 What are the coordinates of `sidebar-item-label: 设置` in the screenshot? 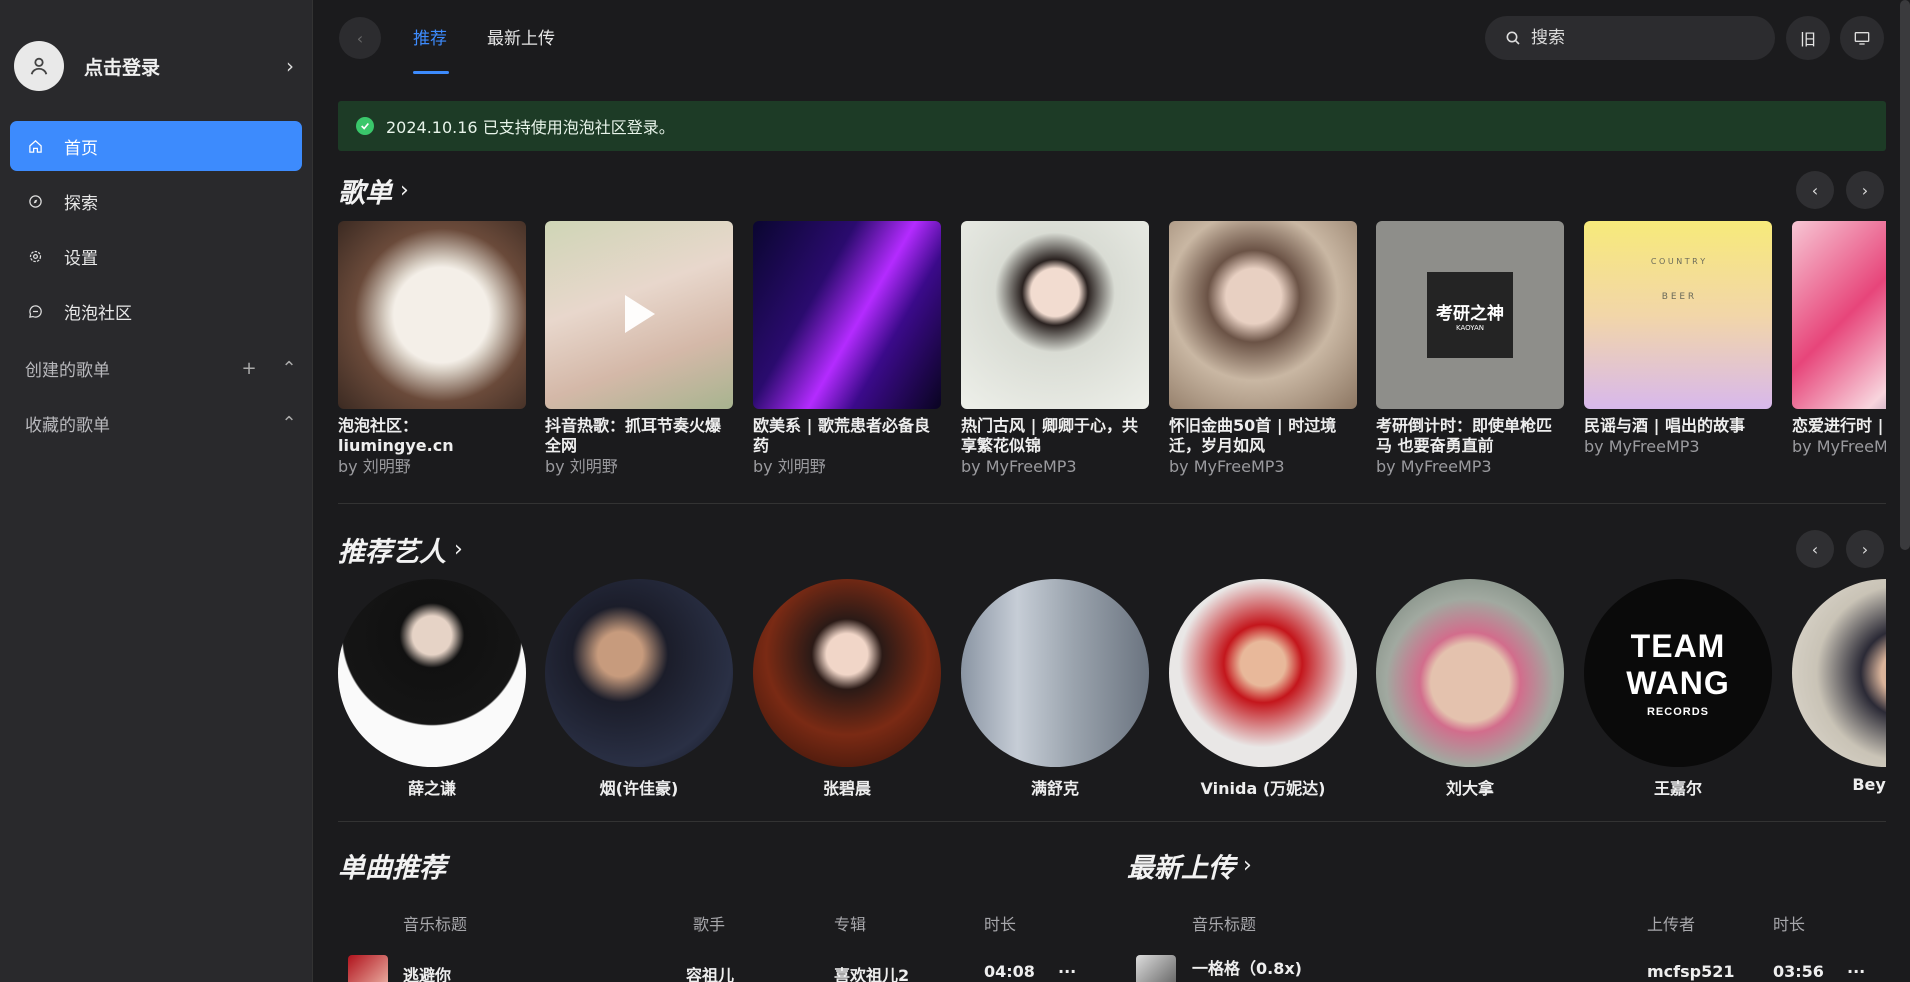 It's located at (81, 258).